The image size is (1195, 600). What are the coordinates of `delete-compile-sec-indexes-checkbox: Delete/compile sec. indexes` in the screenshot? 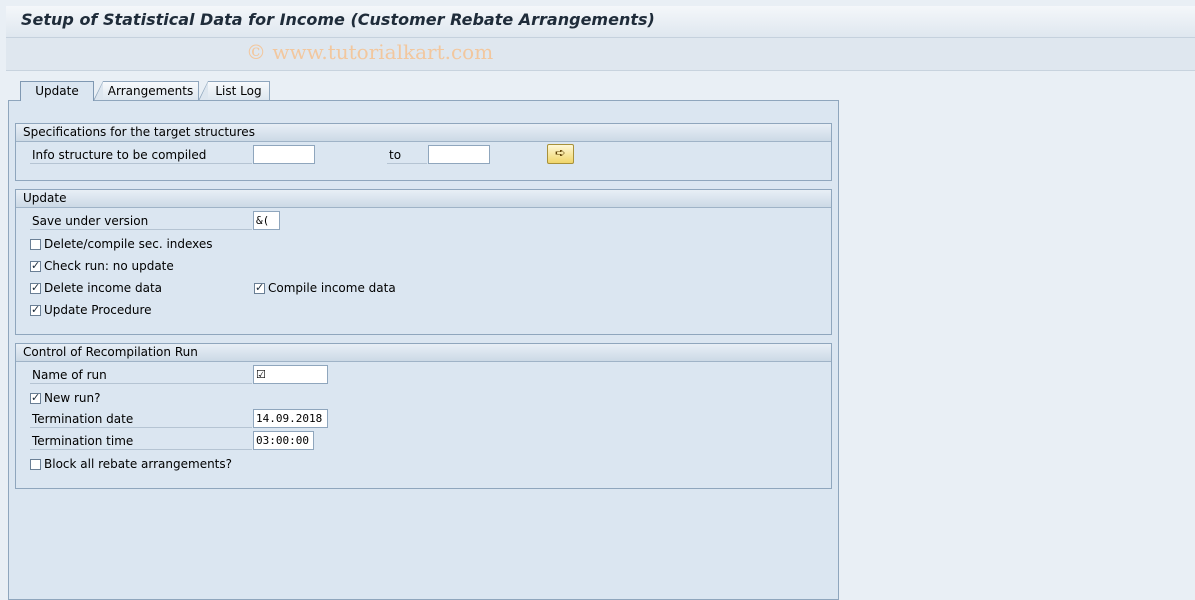 It's located at (121, 244).